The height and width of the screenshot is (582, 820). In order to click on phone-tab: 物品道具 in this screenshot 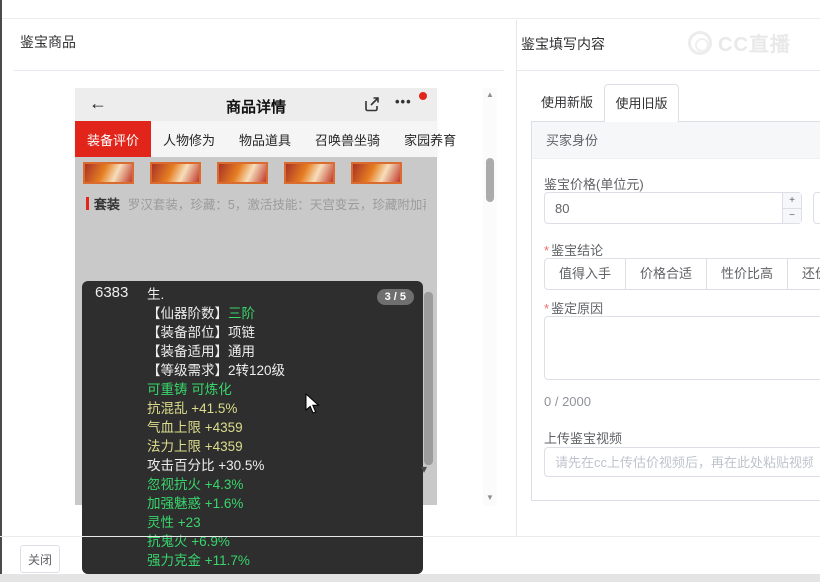, I will do `click(265, 139)`.